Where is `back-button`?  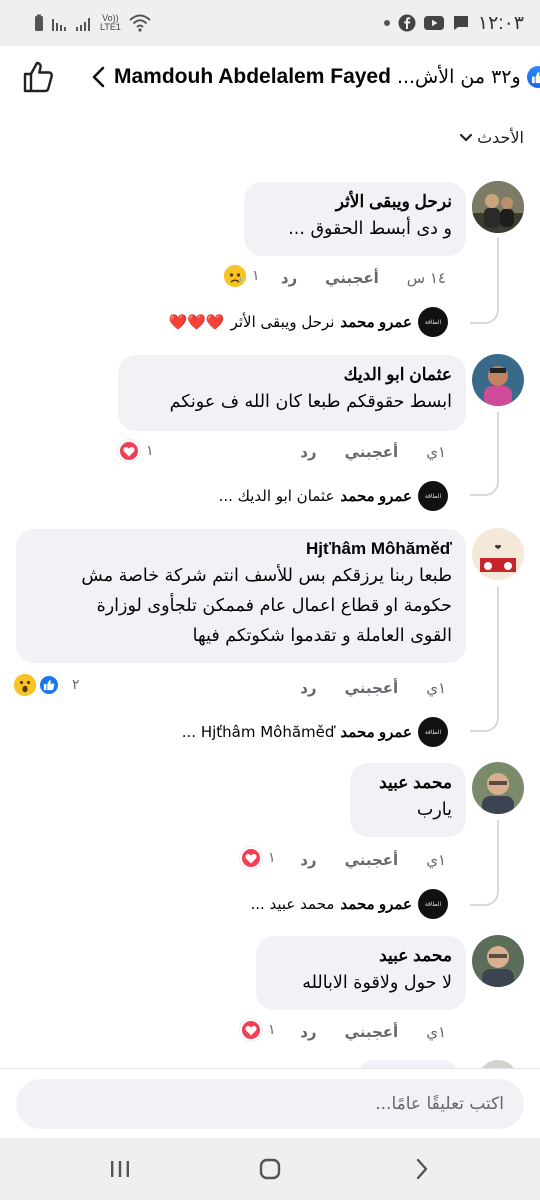 back-button is located at coordinates (422, 1169).